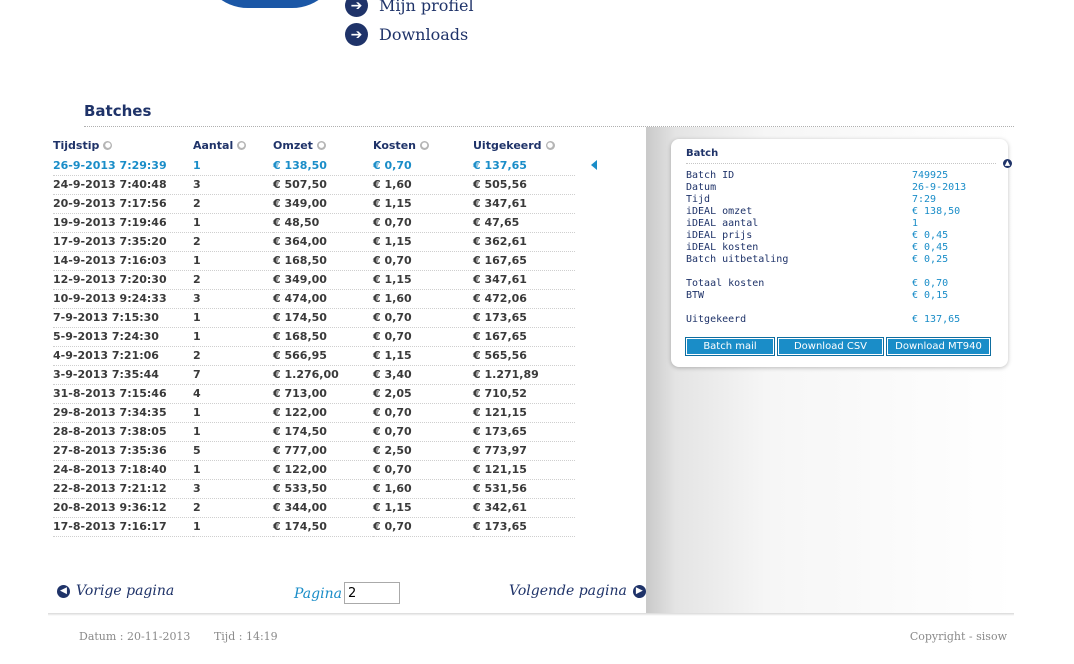  What do you see at coordinates (580, 591) in the screenshot?
I see `next-page-link: Volgende pagina ▶` at bounding box center [580, 591].